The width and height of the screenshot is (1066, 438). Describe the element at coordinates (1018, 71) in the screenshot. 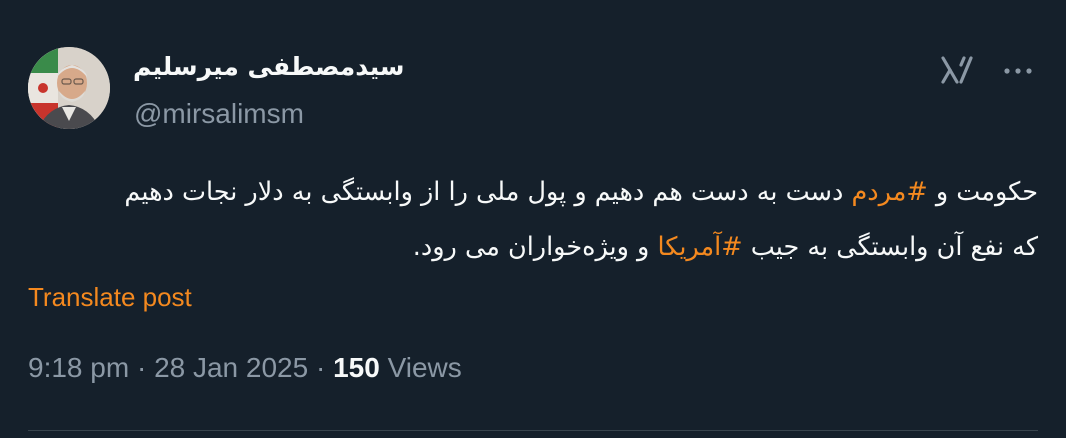

I see `more-options-icon` at that location.